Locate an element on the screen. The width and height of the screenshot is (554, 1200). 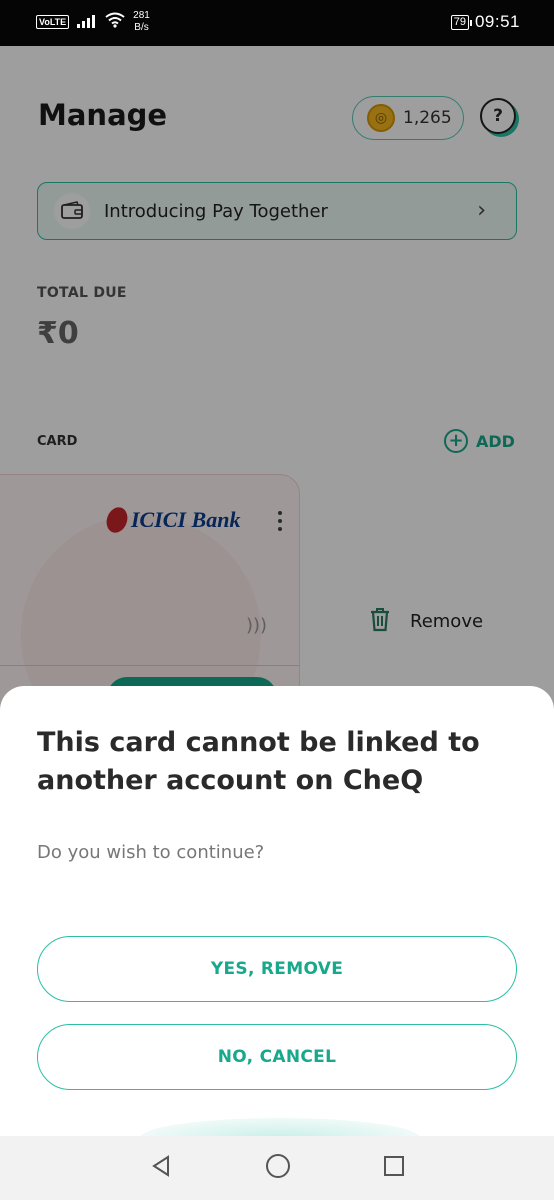
status-left: VoLTE 281 B/s is located at coordinates (93, 22).